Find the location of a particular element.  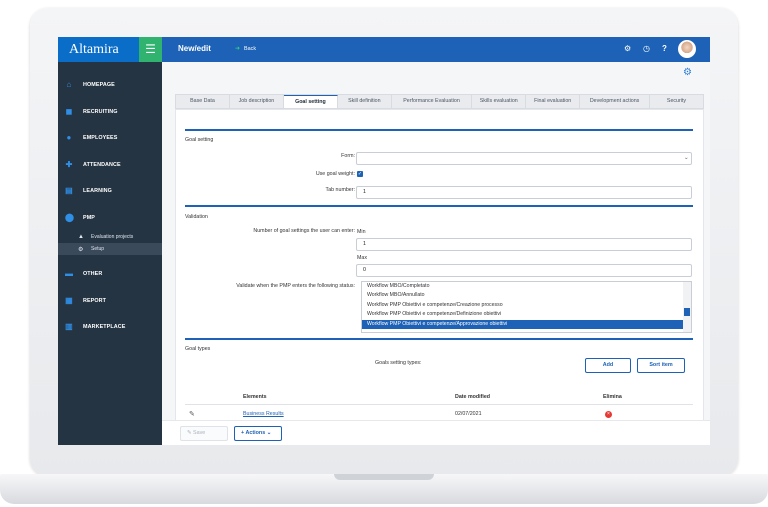

tab-number-input: 1 is located at coordinates (524, 192).